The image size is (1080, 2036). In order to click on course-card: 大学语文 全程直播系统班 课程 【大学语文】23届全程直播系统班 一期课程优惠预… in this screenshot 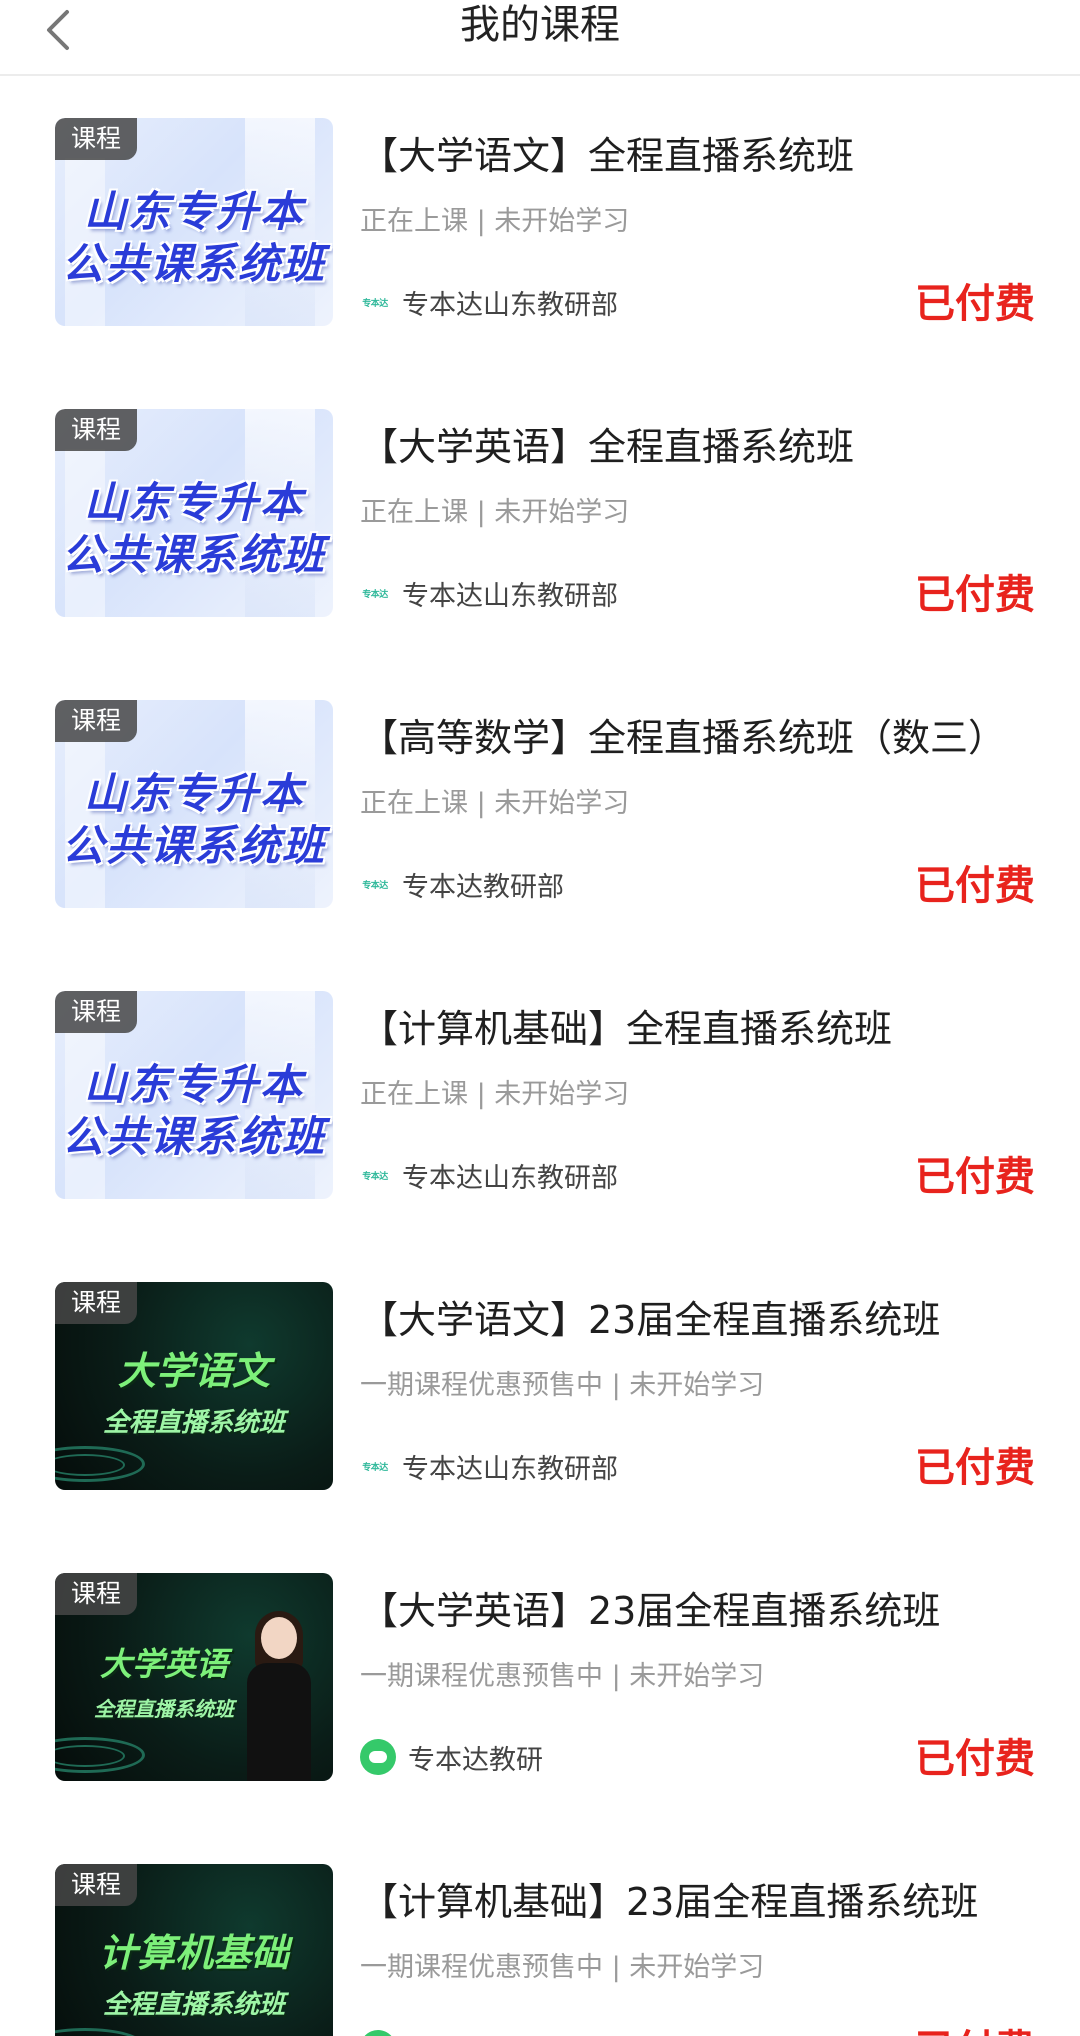, I will do `click(540, 1385)`.